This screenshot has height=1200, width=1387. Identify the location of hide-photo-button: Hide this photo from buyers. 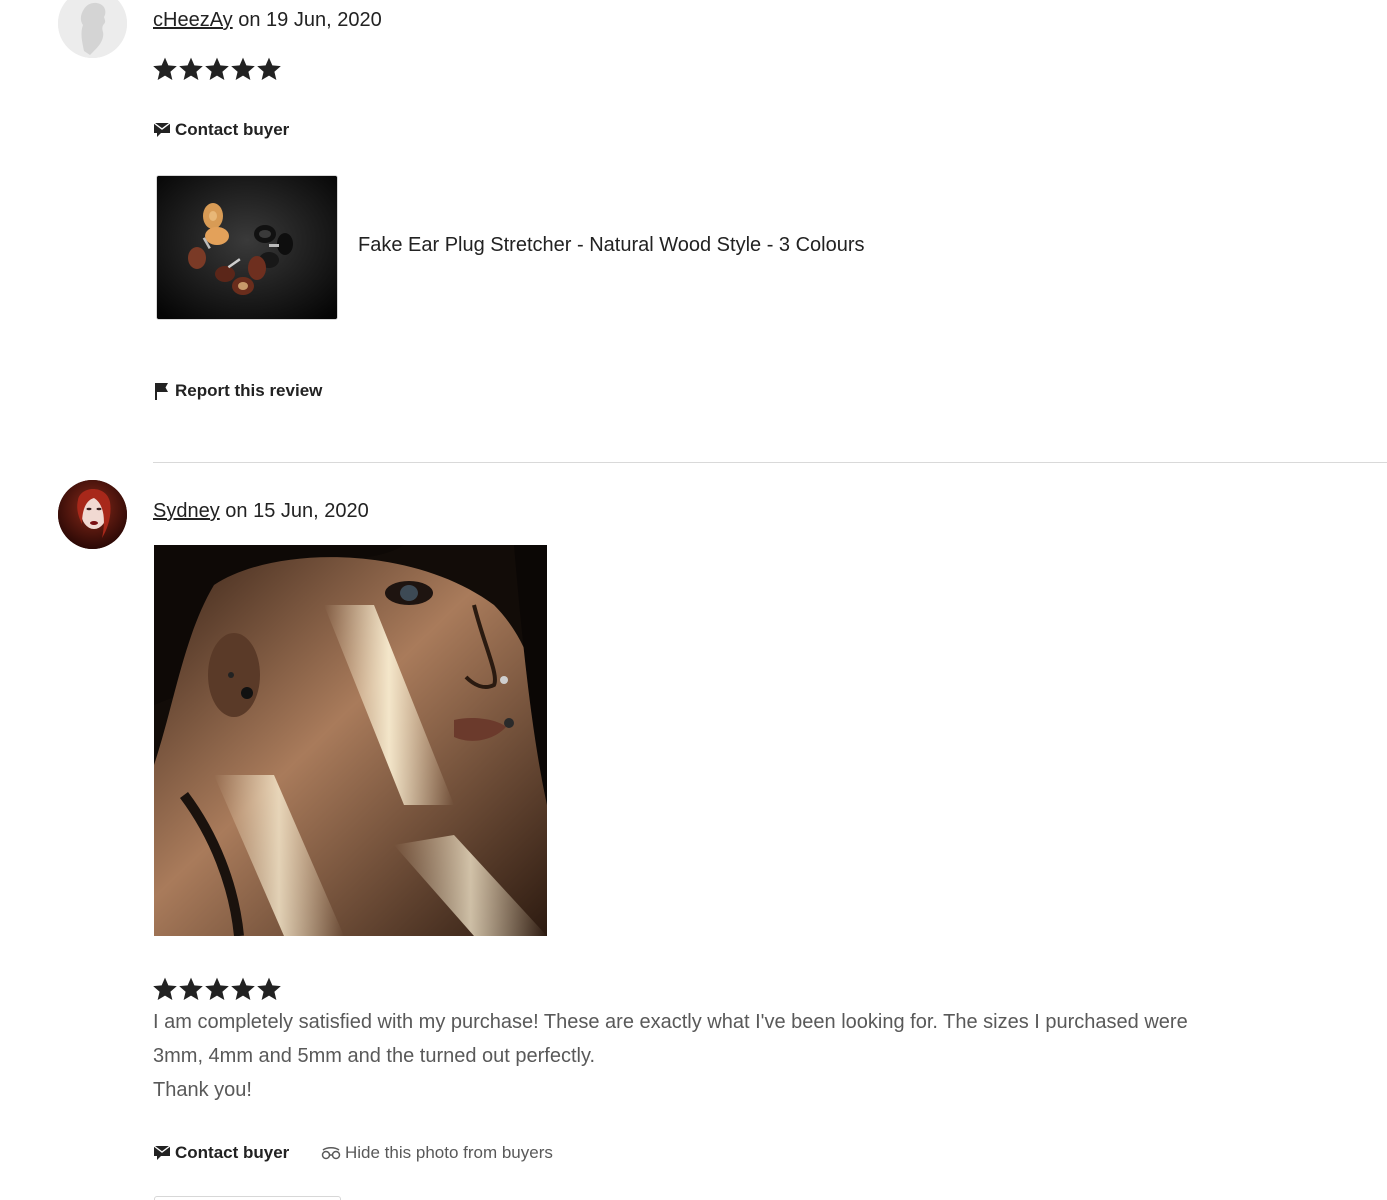
(437, 1153).